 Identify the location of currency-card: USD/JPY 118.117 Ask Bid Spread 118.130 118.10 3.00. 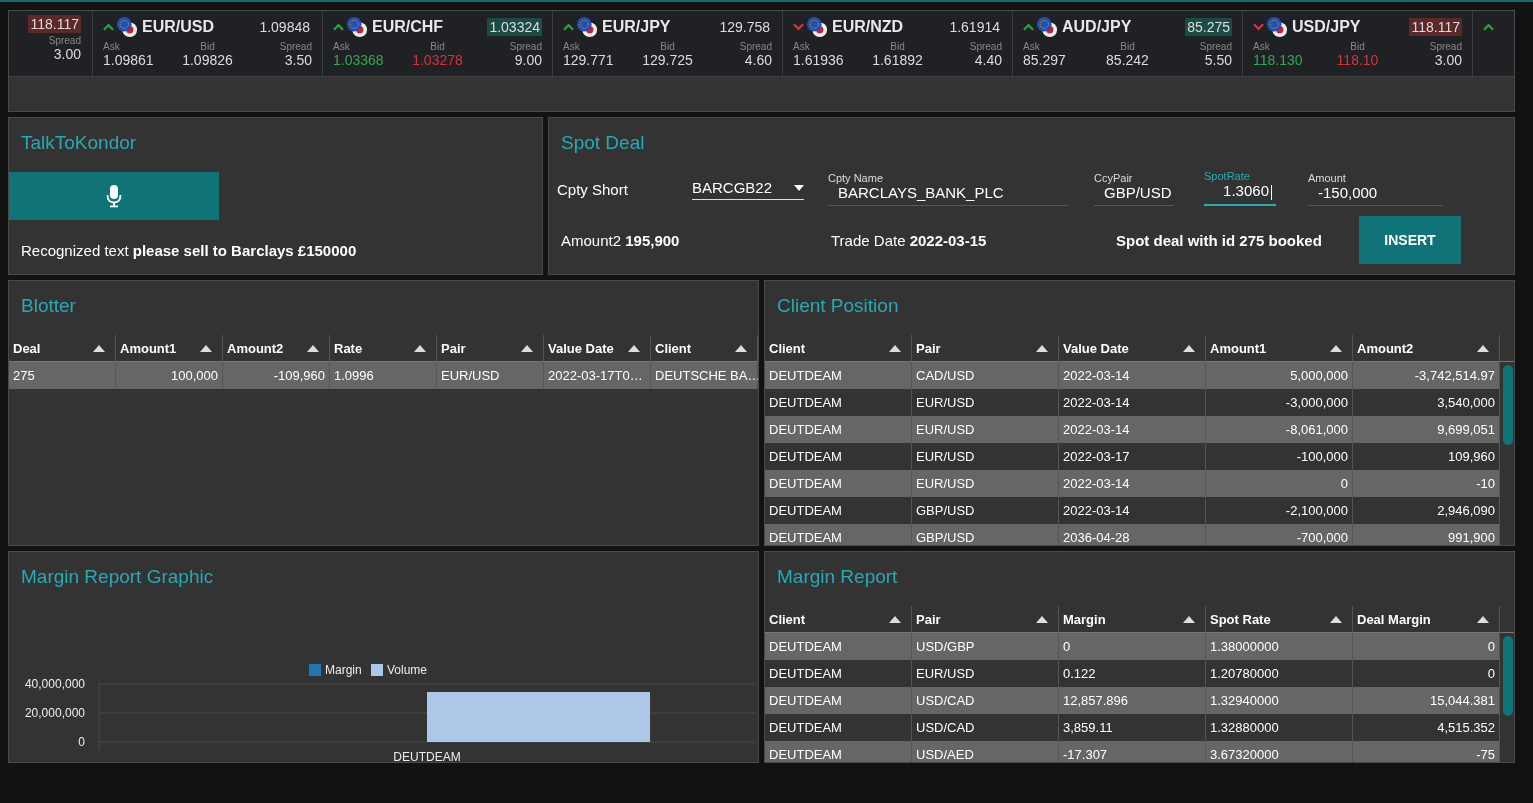
(1358, 43).